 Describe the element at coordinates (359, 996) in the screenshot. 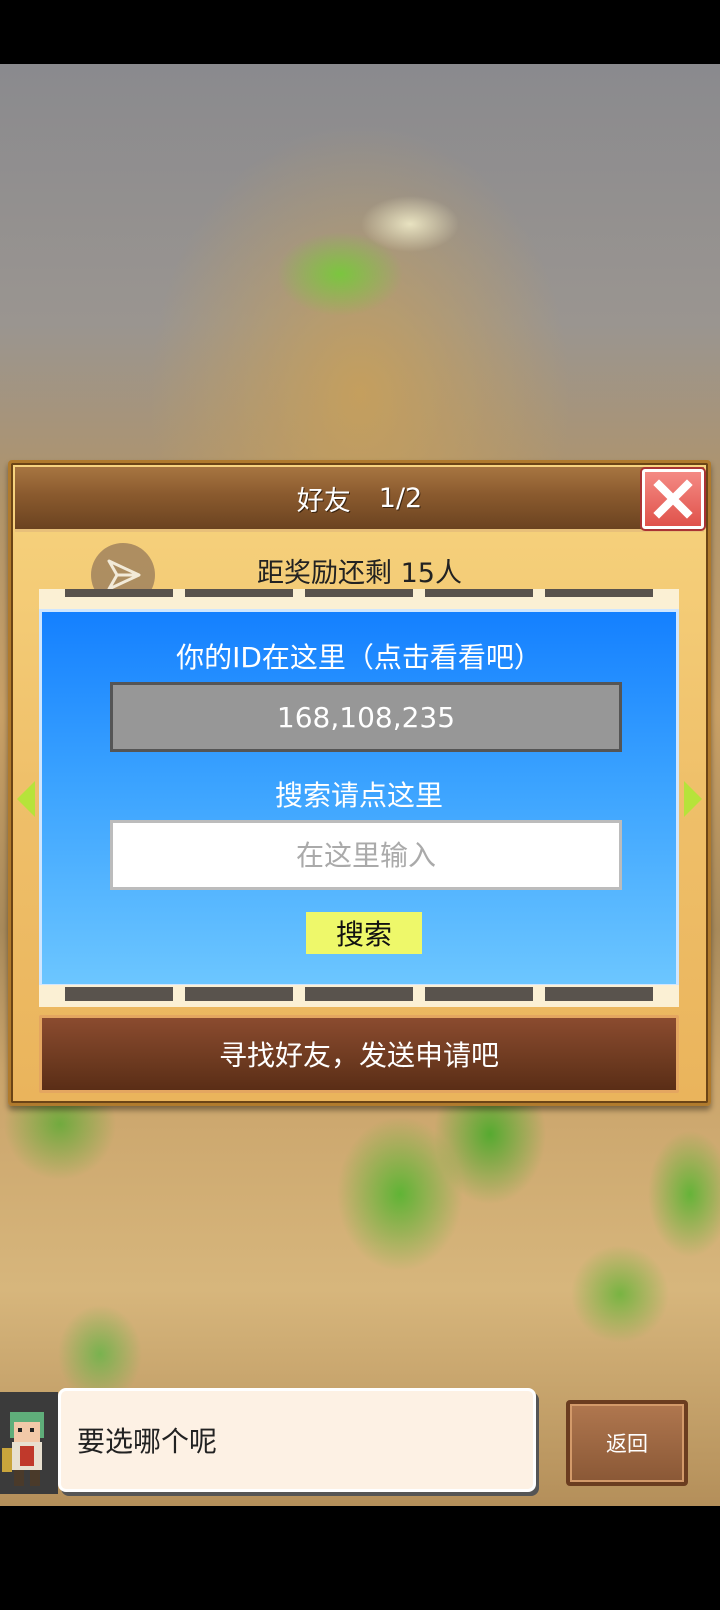

I see `panel-bottom-strip` at that location.